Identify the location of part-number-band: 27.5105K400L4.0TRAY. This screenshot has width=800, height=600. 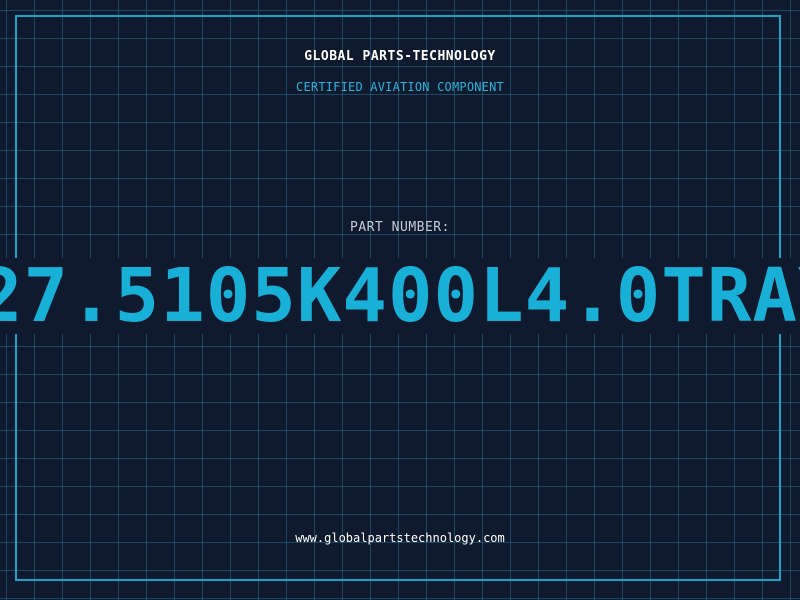
(400, 296).